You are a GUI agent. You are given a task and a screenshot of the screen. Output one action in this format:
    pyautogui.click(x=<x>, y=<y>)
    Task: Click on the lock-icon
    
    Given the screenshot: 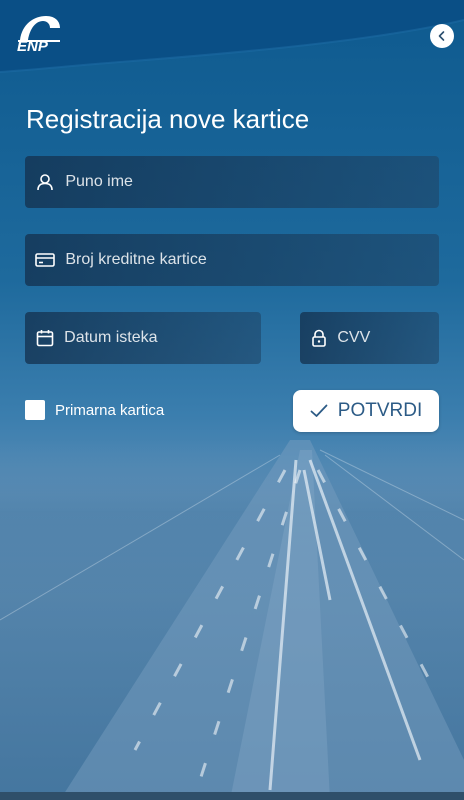 What is the action you would take?
    pyautogui.click(x=318, y=338)
    